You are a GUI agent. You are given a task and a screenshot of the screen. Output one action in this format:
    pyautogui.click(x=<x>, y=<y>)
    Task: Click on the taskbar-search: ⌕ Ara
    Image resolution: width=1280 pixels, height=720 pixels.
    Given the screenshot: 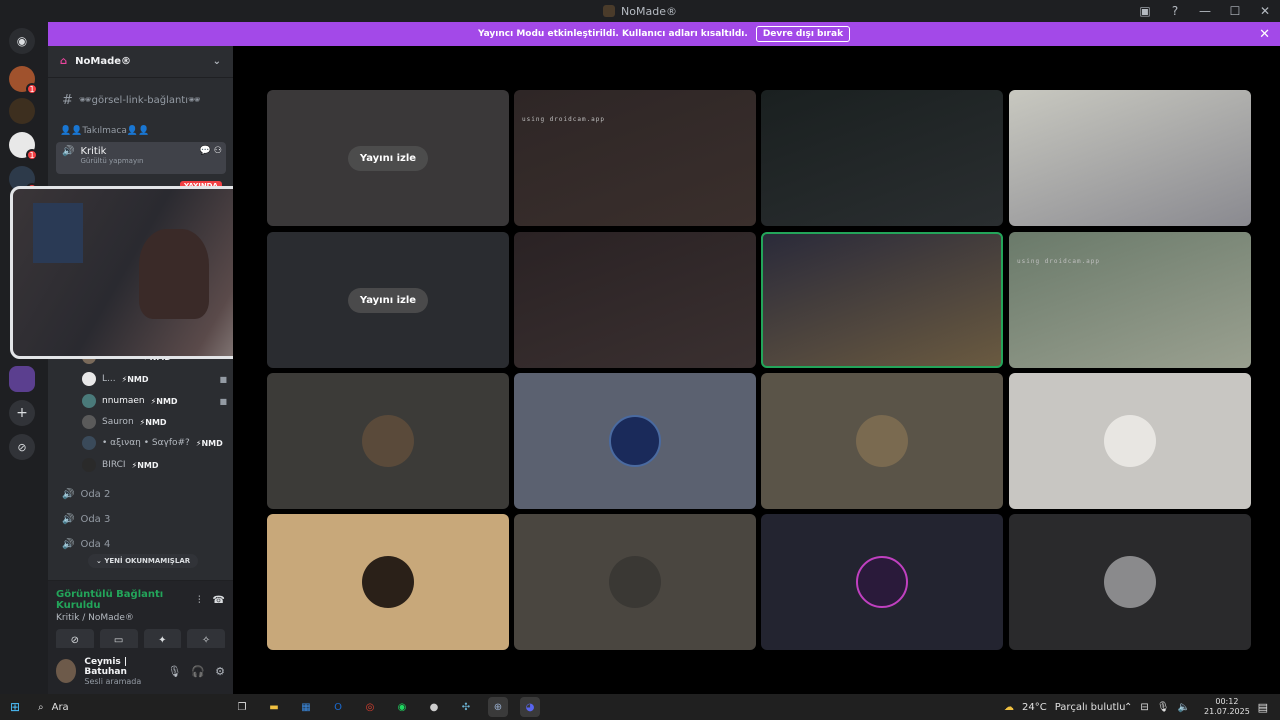 What is the action you would take?
    pyautogui.click(x=125, y=707)
    